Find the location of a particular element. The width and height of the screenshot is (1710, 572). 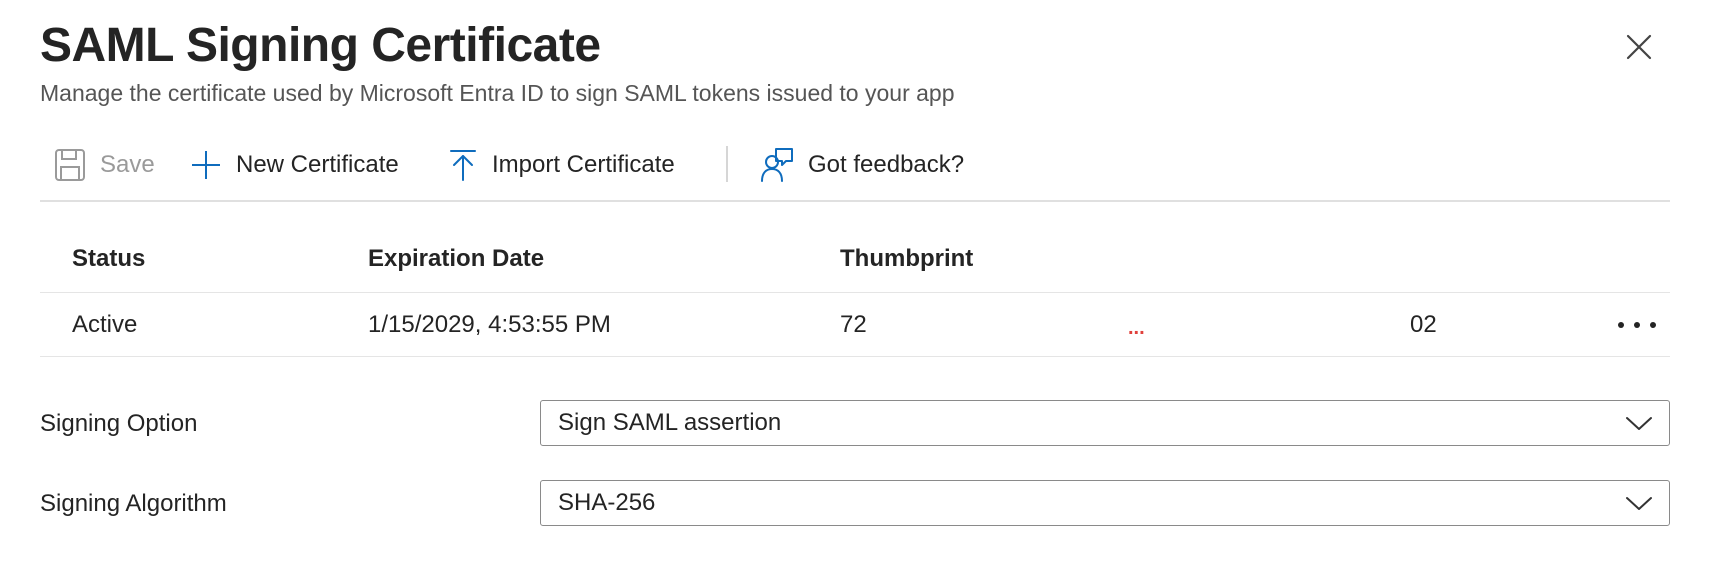

signing-option-dropdown: Sign SAML assertion is located at coordinates (1105, 423).